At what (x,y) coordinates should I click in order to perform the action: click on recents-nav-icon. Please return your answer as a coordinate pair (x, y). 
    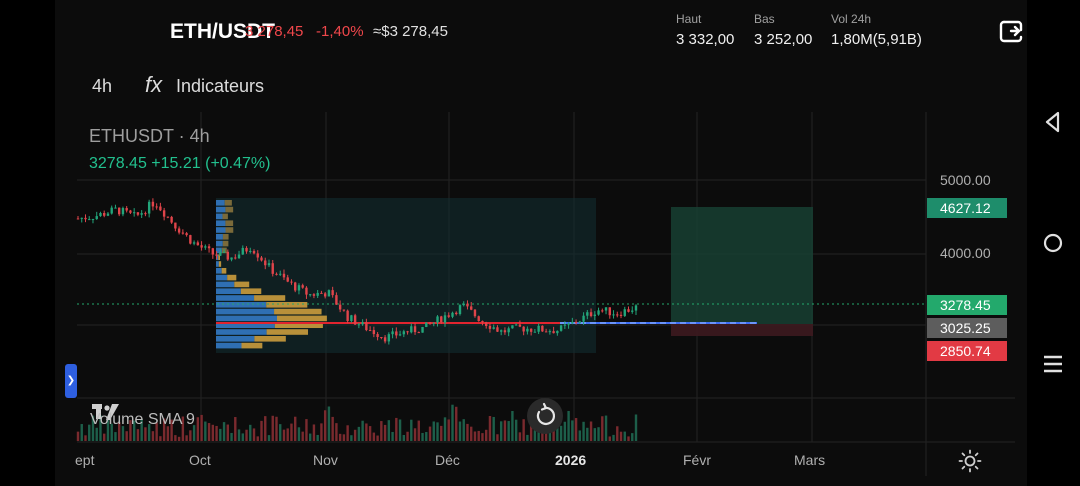
    Looking at the image, I should click on (1053, 364).